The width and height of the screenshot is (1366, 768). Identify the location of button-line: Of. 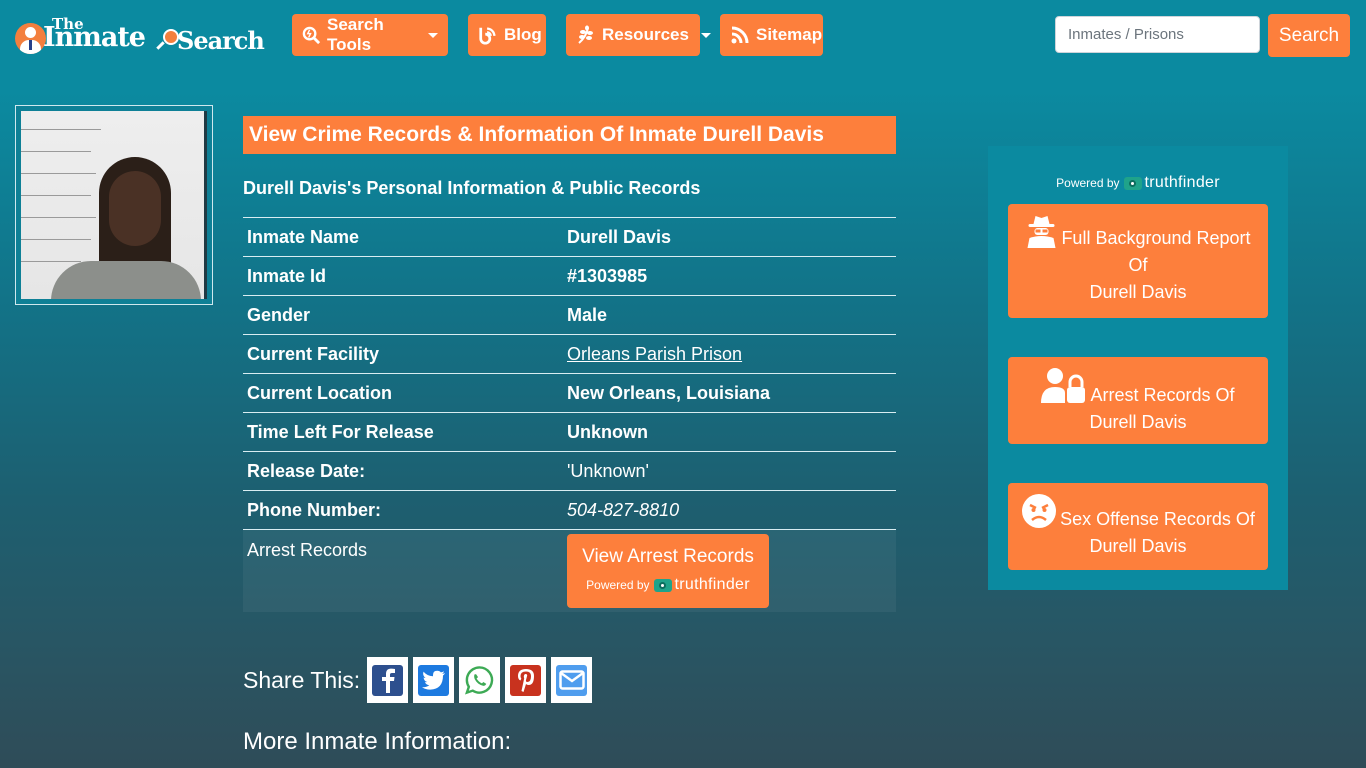
(1138, 265).